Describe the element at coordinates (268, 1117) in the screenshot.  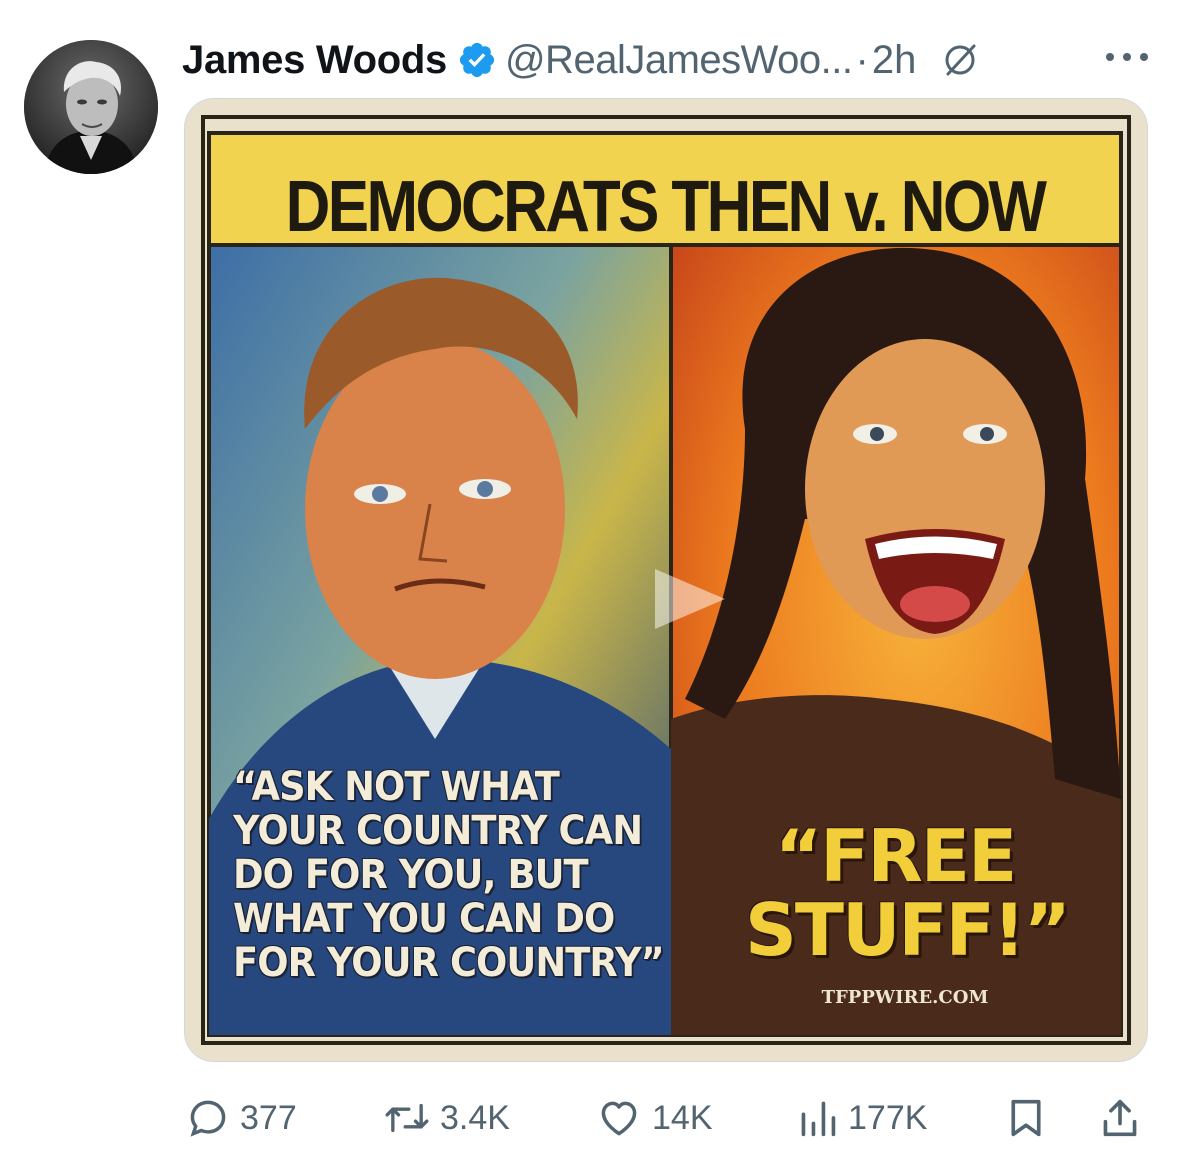
I see `reply-count: 377` at that location.